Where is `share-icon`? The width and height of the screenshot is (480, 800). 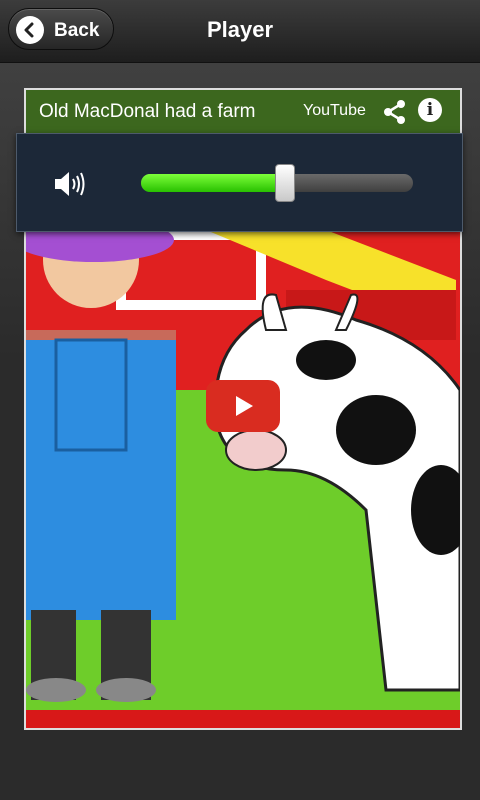 share-icon is located at coordinates (395, 112).